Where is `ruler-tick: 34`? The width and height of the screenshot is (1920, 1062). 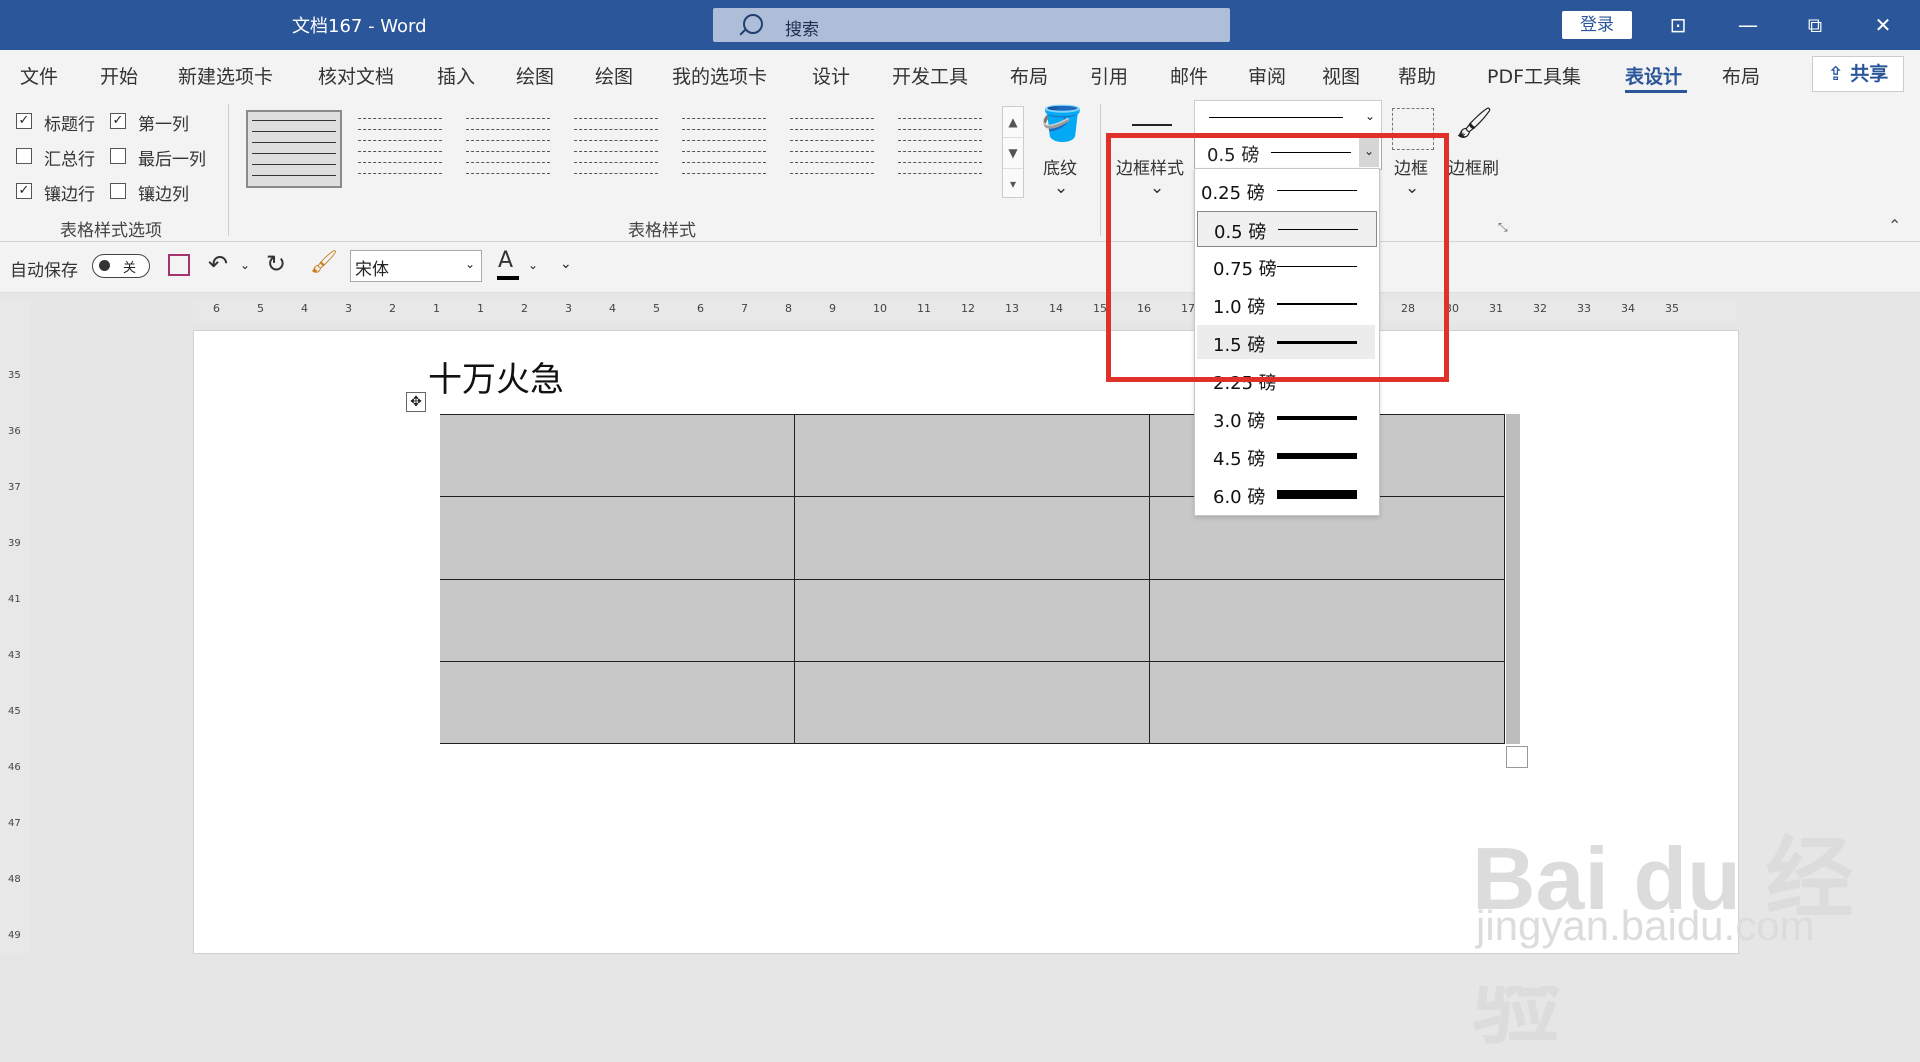 ruler-tick: 34 is located at coordinates (1628, 308).